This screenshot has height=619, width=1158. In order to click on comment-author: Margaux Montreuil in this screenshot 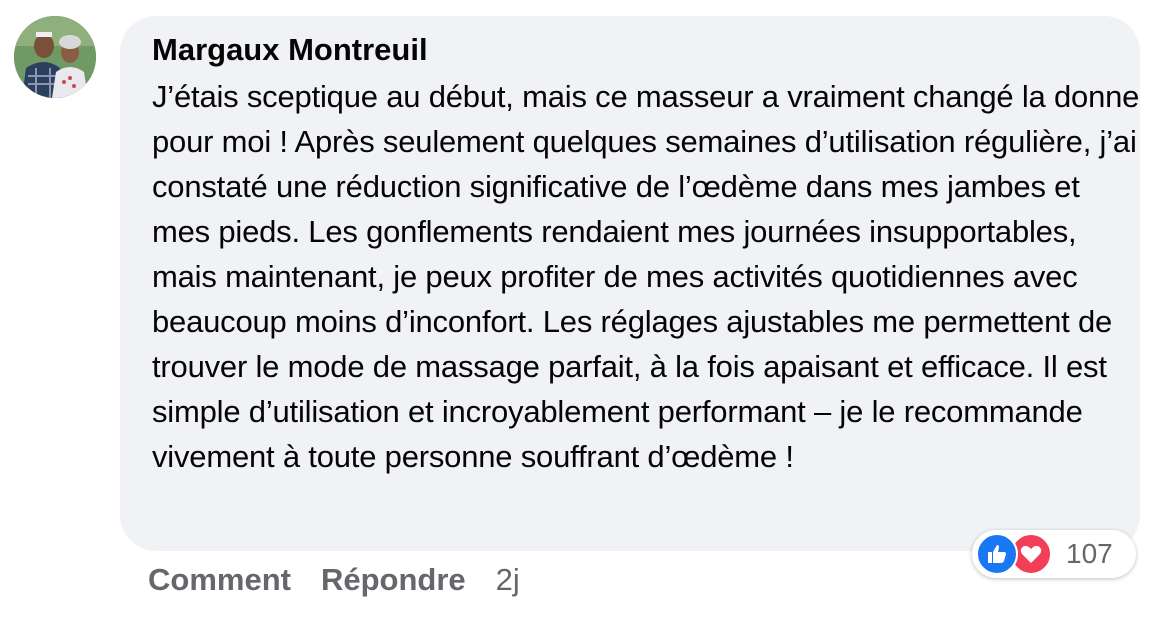, I will do `click(640, 50)`.